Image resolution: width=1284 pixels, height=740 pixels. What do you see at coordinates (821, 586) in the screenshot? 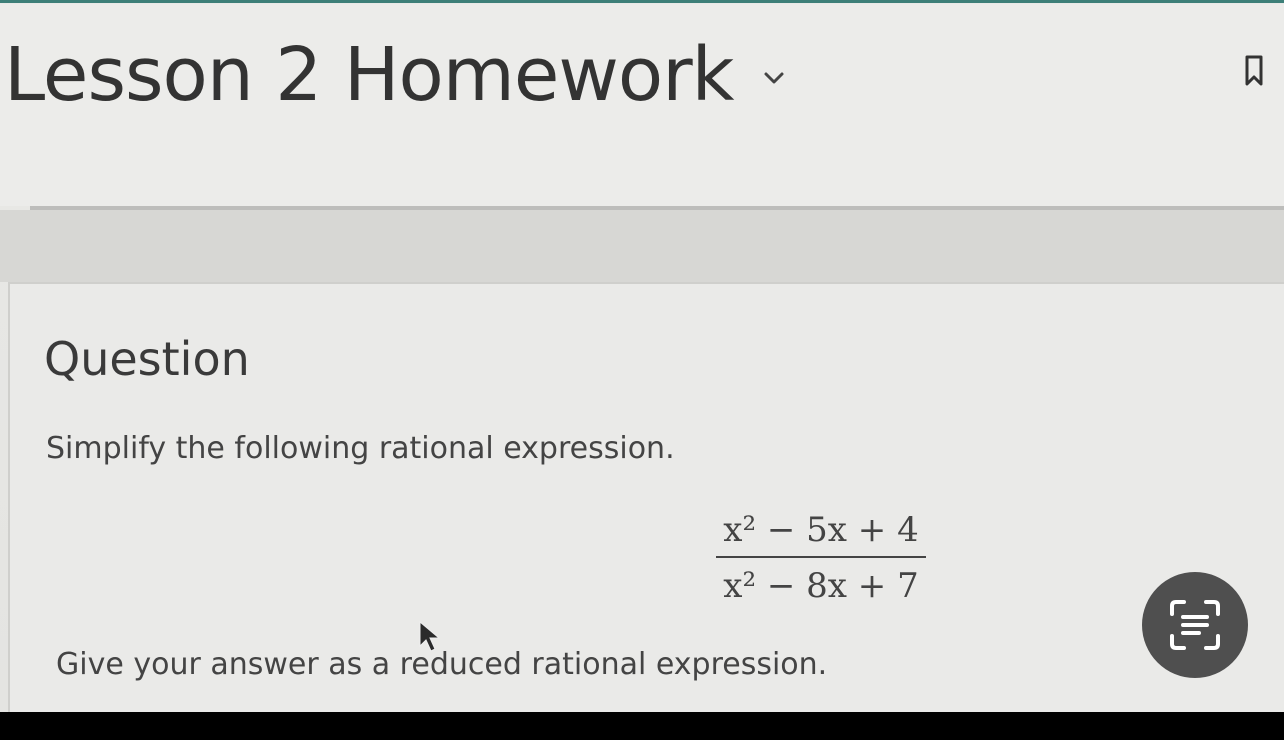
I see `fraction-denominator: x² − 8x + 7` at bounding box center [821, 586].